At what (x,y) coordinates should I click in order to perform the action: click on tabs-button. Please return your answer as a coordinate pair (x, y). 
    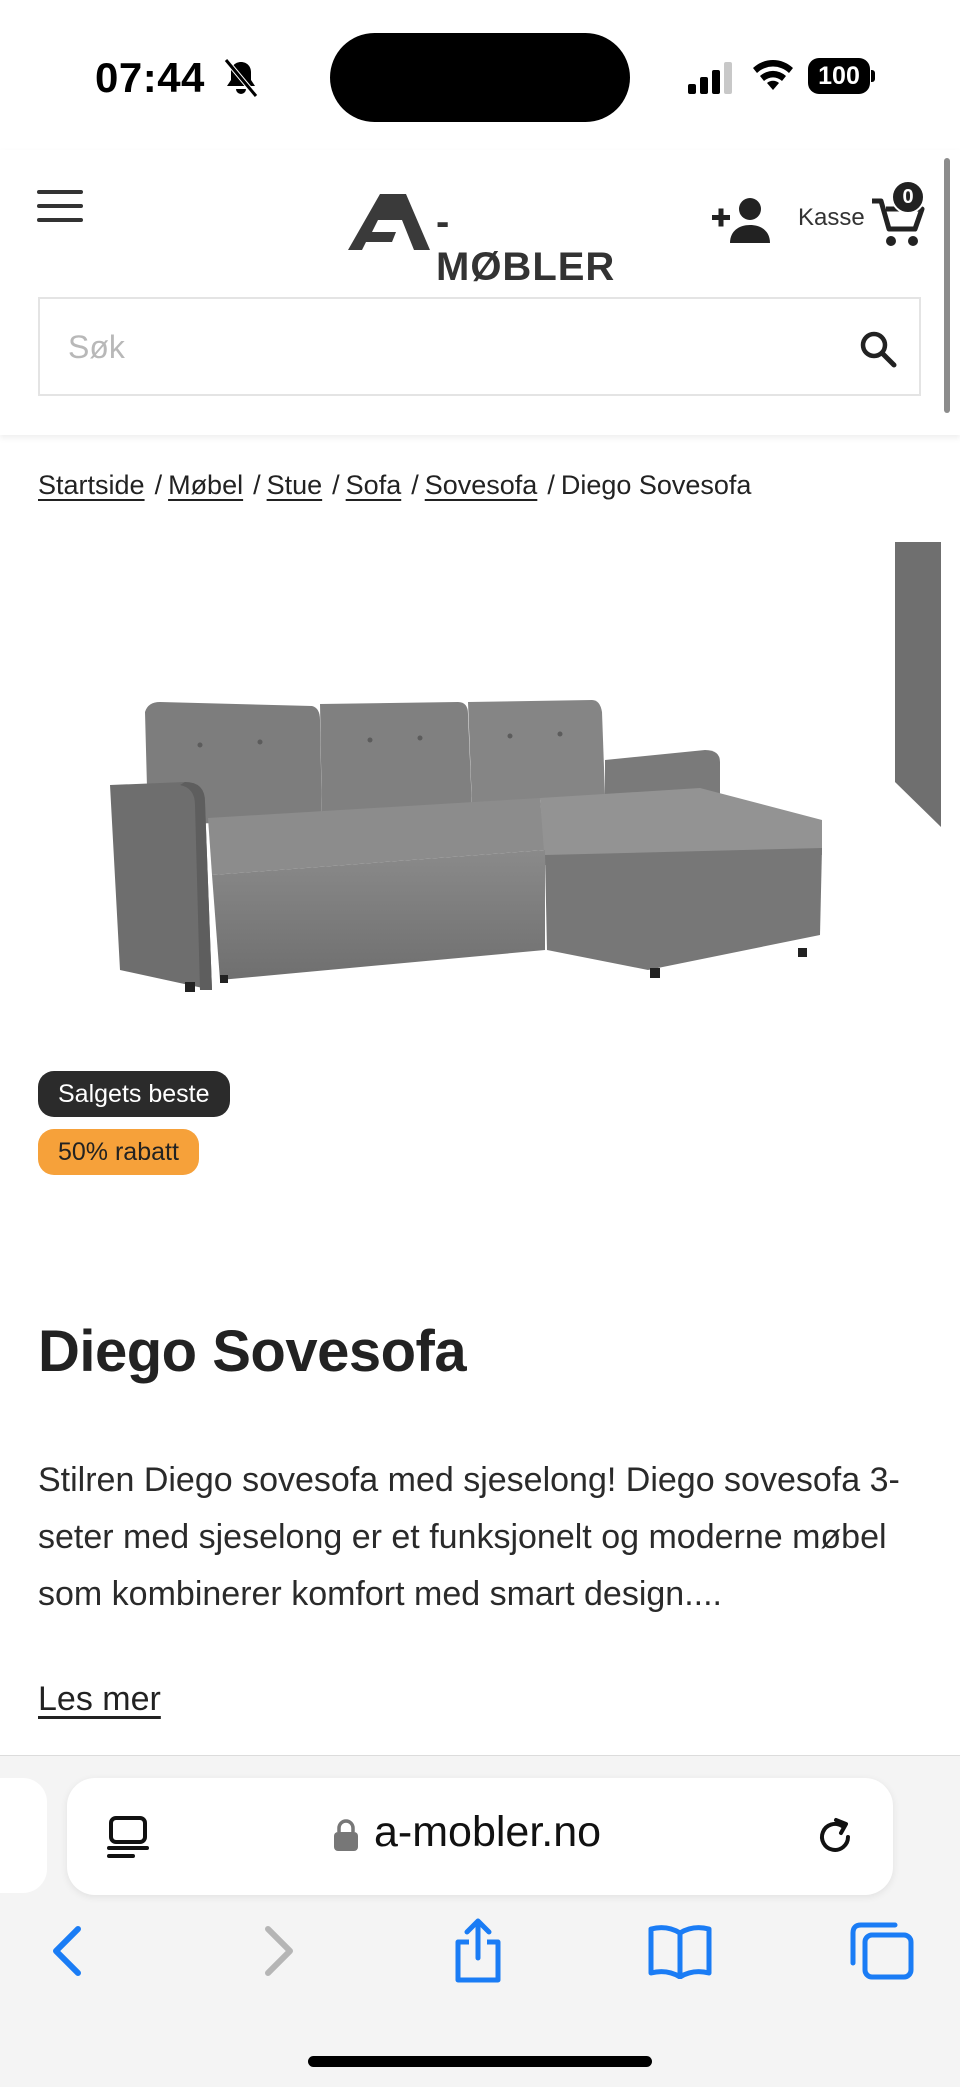
    Looking at the image, I should click on (882, 1951).